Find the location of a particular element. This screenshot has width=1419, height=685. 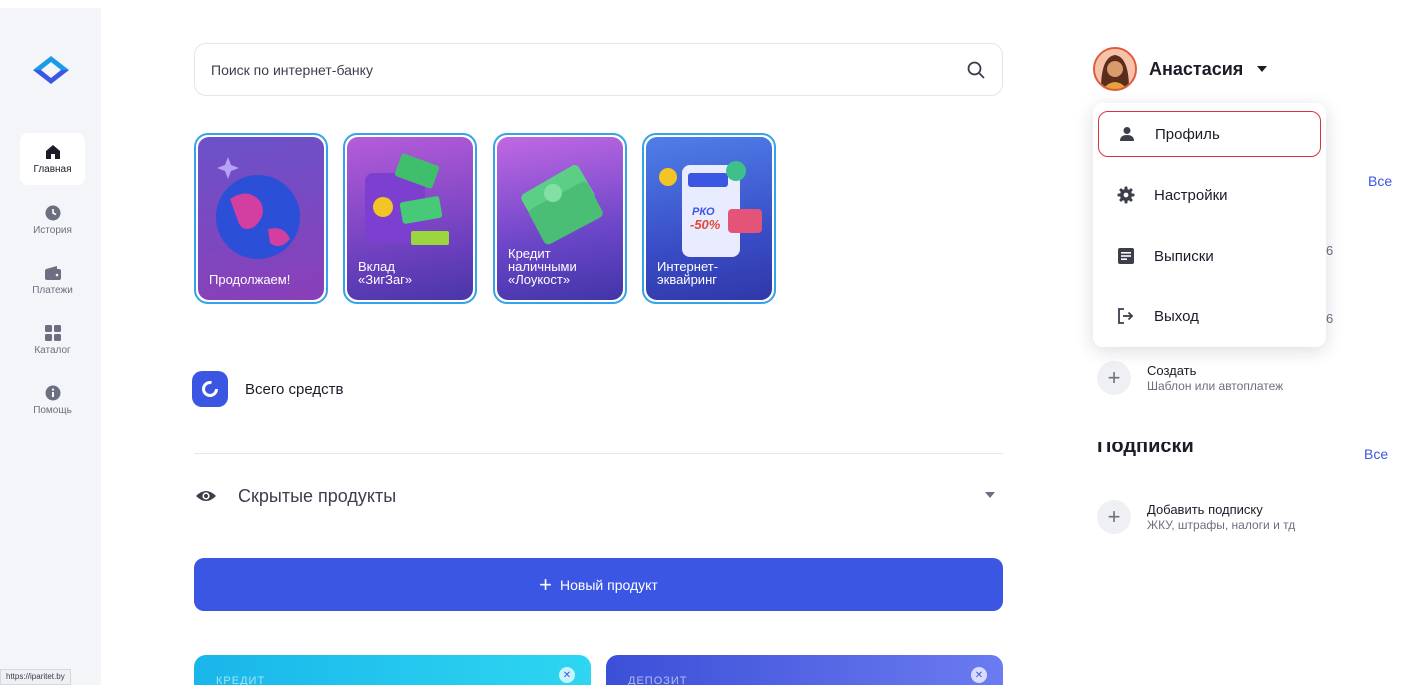

menu-item-label: Настройки is located at coordinates (1191, 195).